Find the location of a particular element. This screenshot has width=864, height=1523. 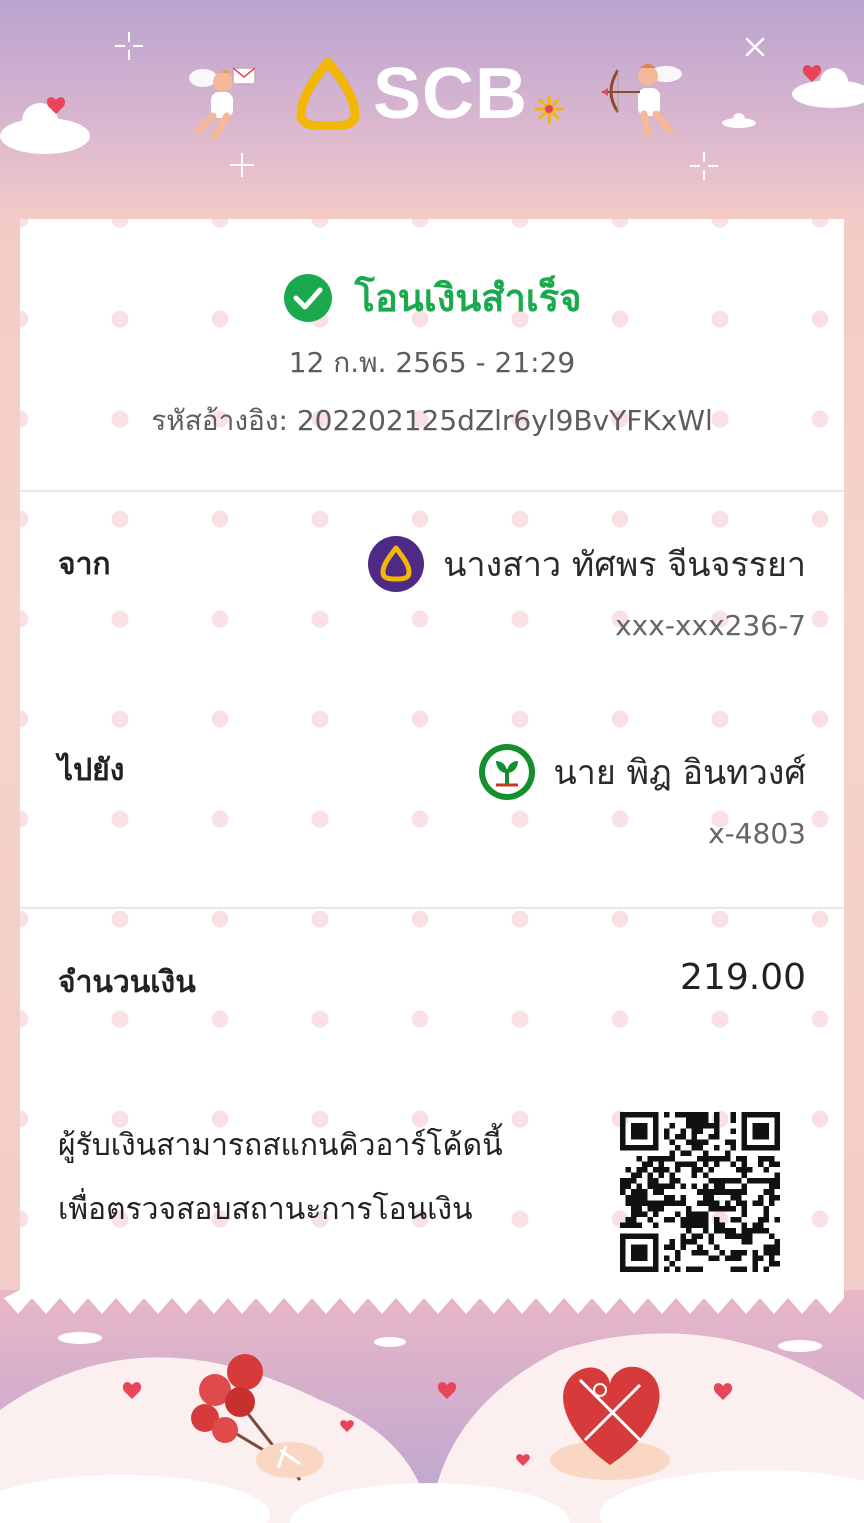

status-text: โอนเงินสำเร็จ is located at coordinates (468, 298).